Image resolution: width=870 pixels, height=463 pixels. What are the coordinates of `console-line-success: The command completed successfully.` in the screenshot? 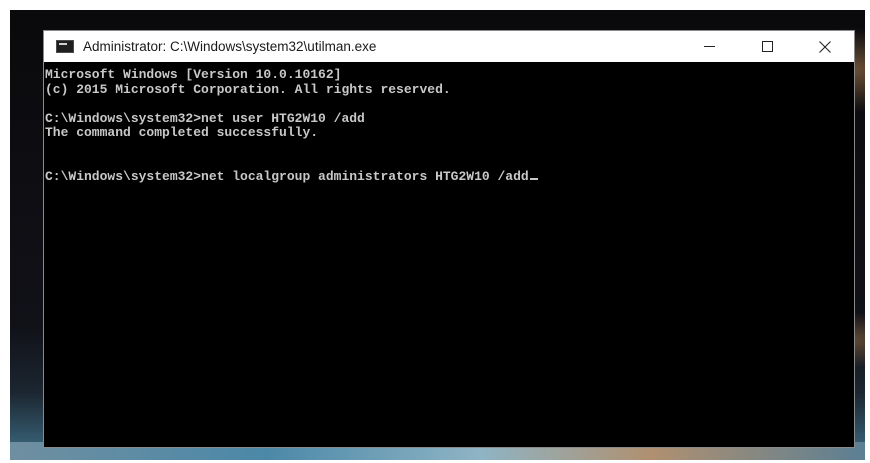 It's located at (182, 132).